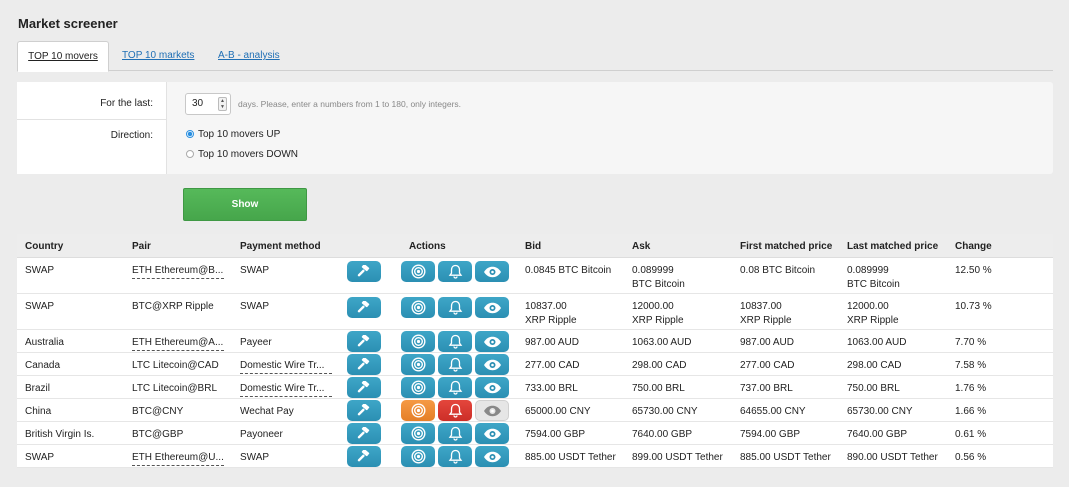 The height and width of the screenshot is (487, 1069). Describe the element at coordinates (174, 389) in the screenshot. I see `pair-cell: LTC Litecoin@BRL` at that location.